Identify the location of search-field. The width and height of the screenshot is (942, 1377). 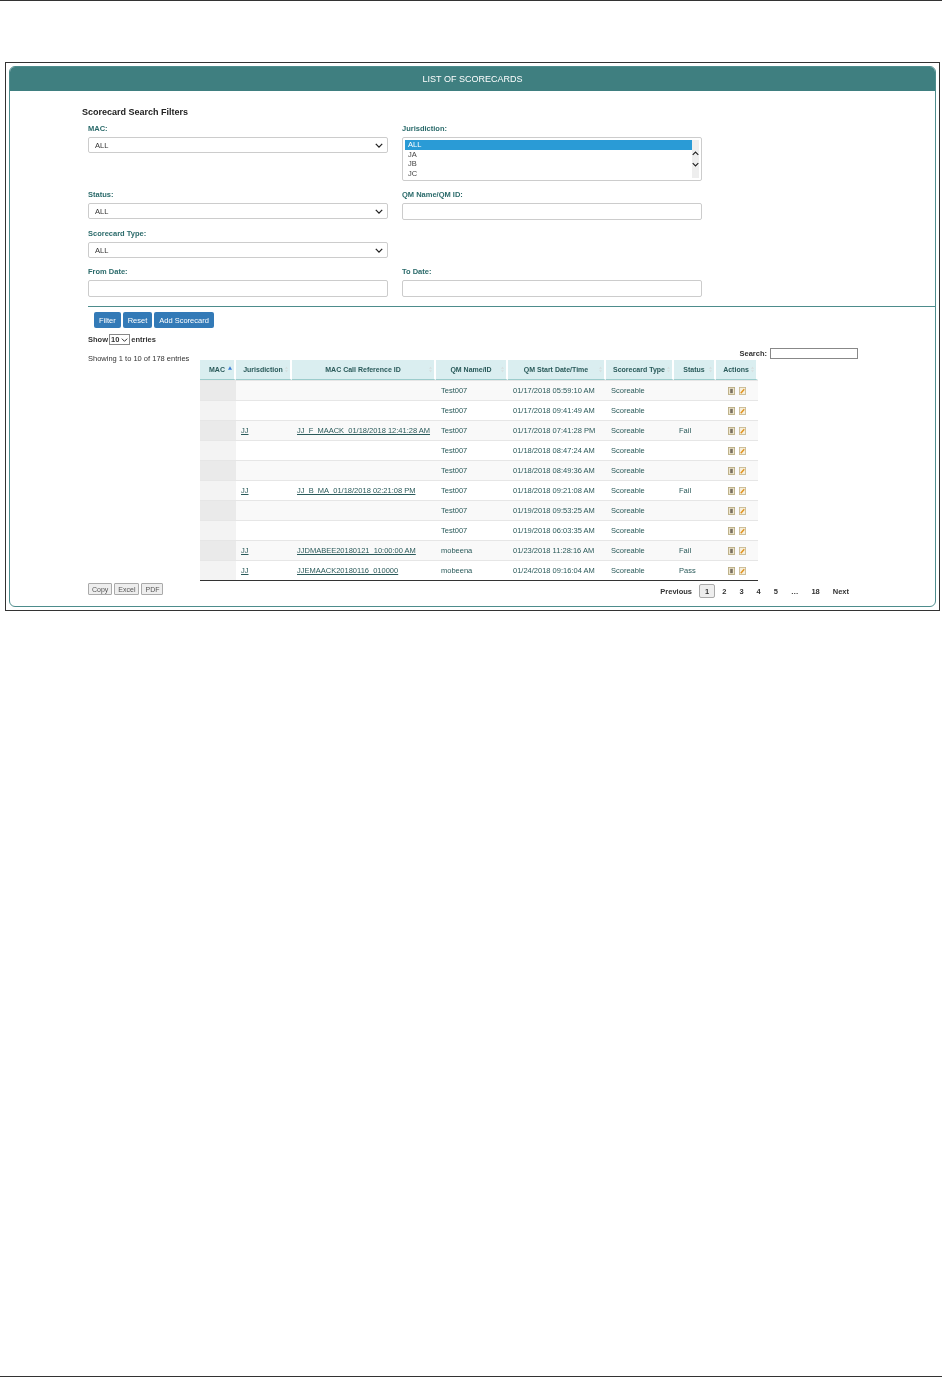
(814, 353).